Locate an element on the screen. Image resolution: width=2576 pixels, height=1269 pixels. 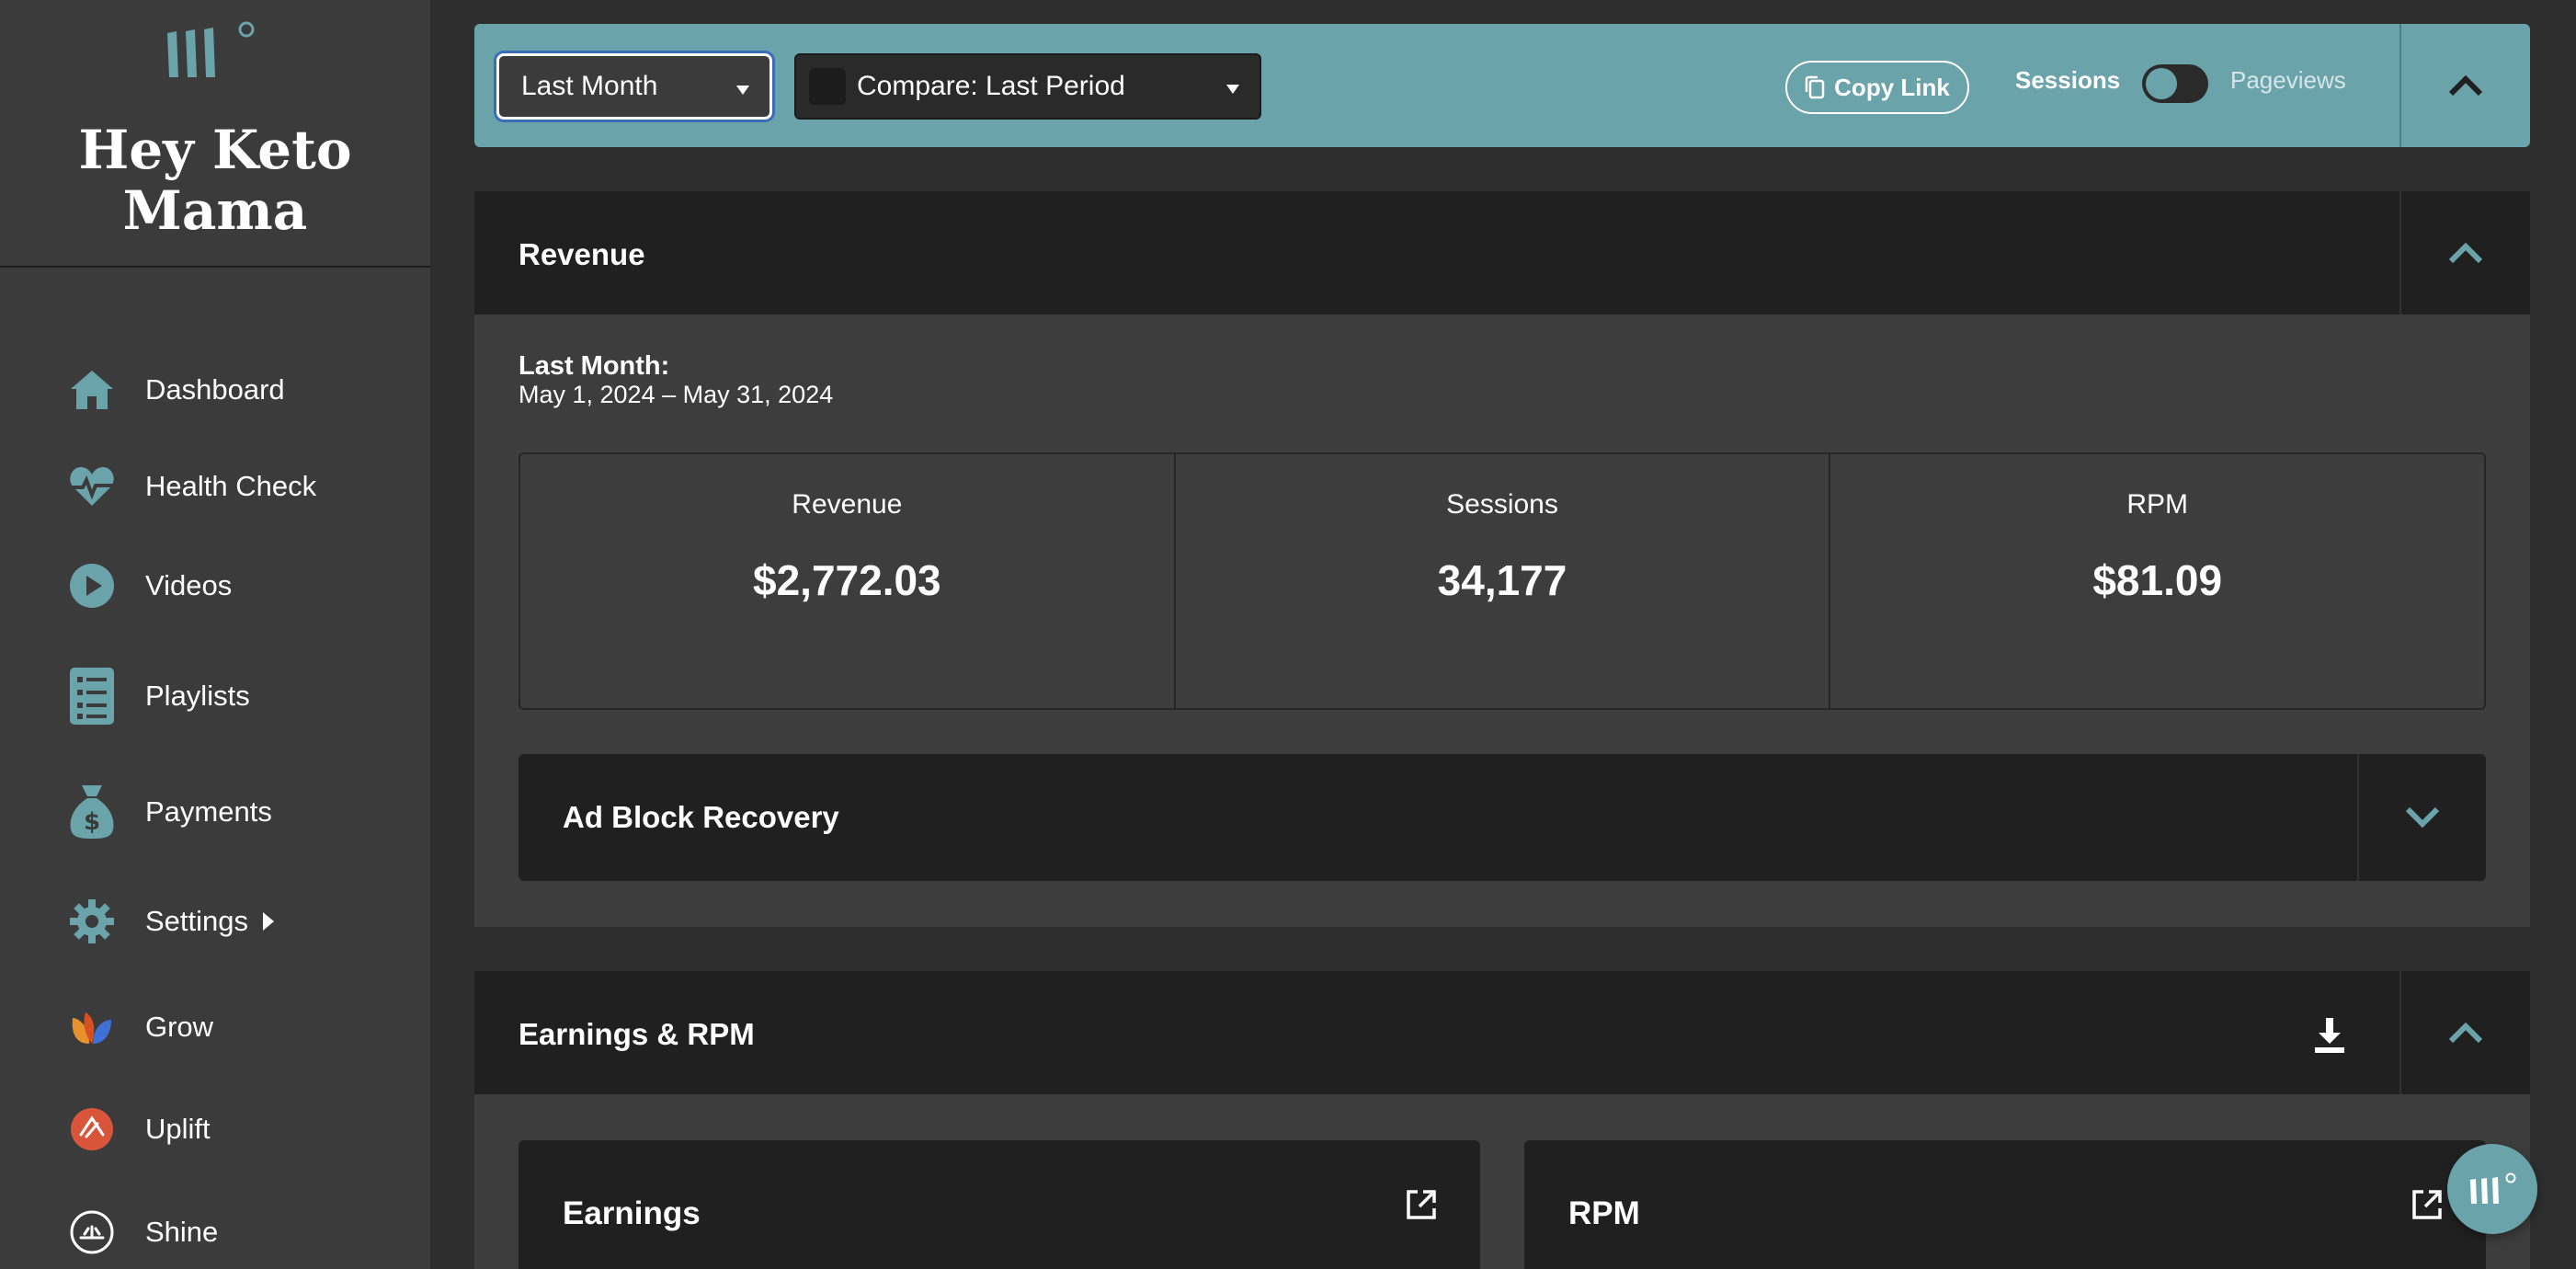
stat-sessions: Sessions 34,177 is located at coordinates (1501, 581).